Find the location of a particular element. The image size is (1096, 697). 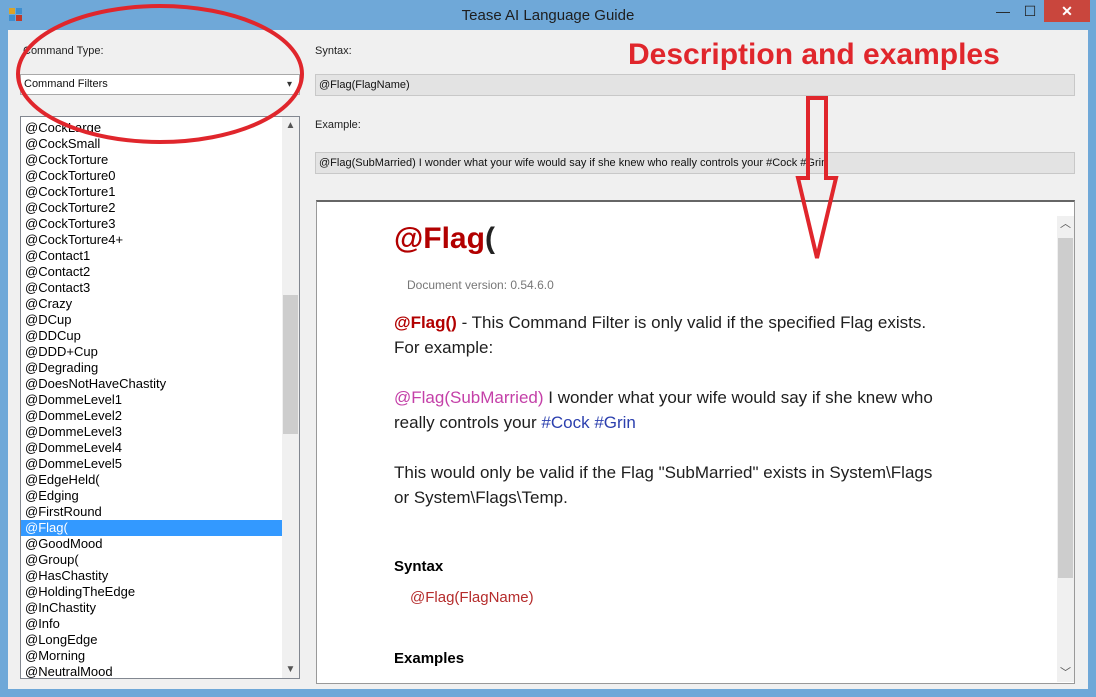

example-text2: really controls your is located at coordinates (468, 422).